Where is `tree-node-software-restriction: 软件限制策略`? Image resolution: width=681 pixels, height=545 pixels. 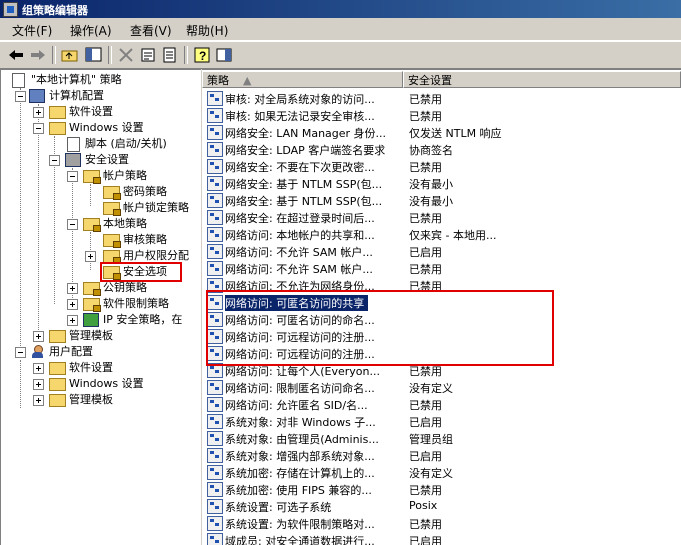 tree-node-software-restriction: 软件限制策略 is located at coordinates (101, 304).